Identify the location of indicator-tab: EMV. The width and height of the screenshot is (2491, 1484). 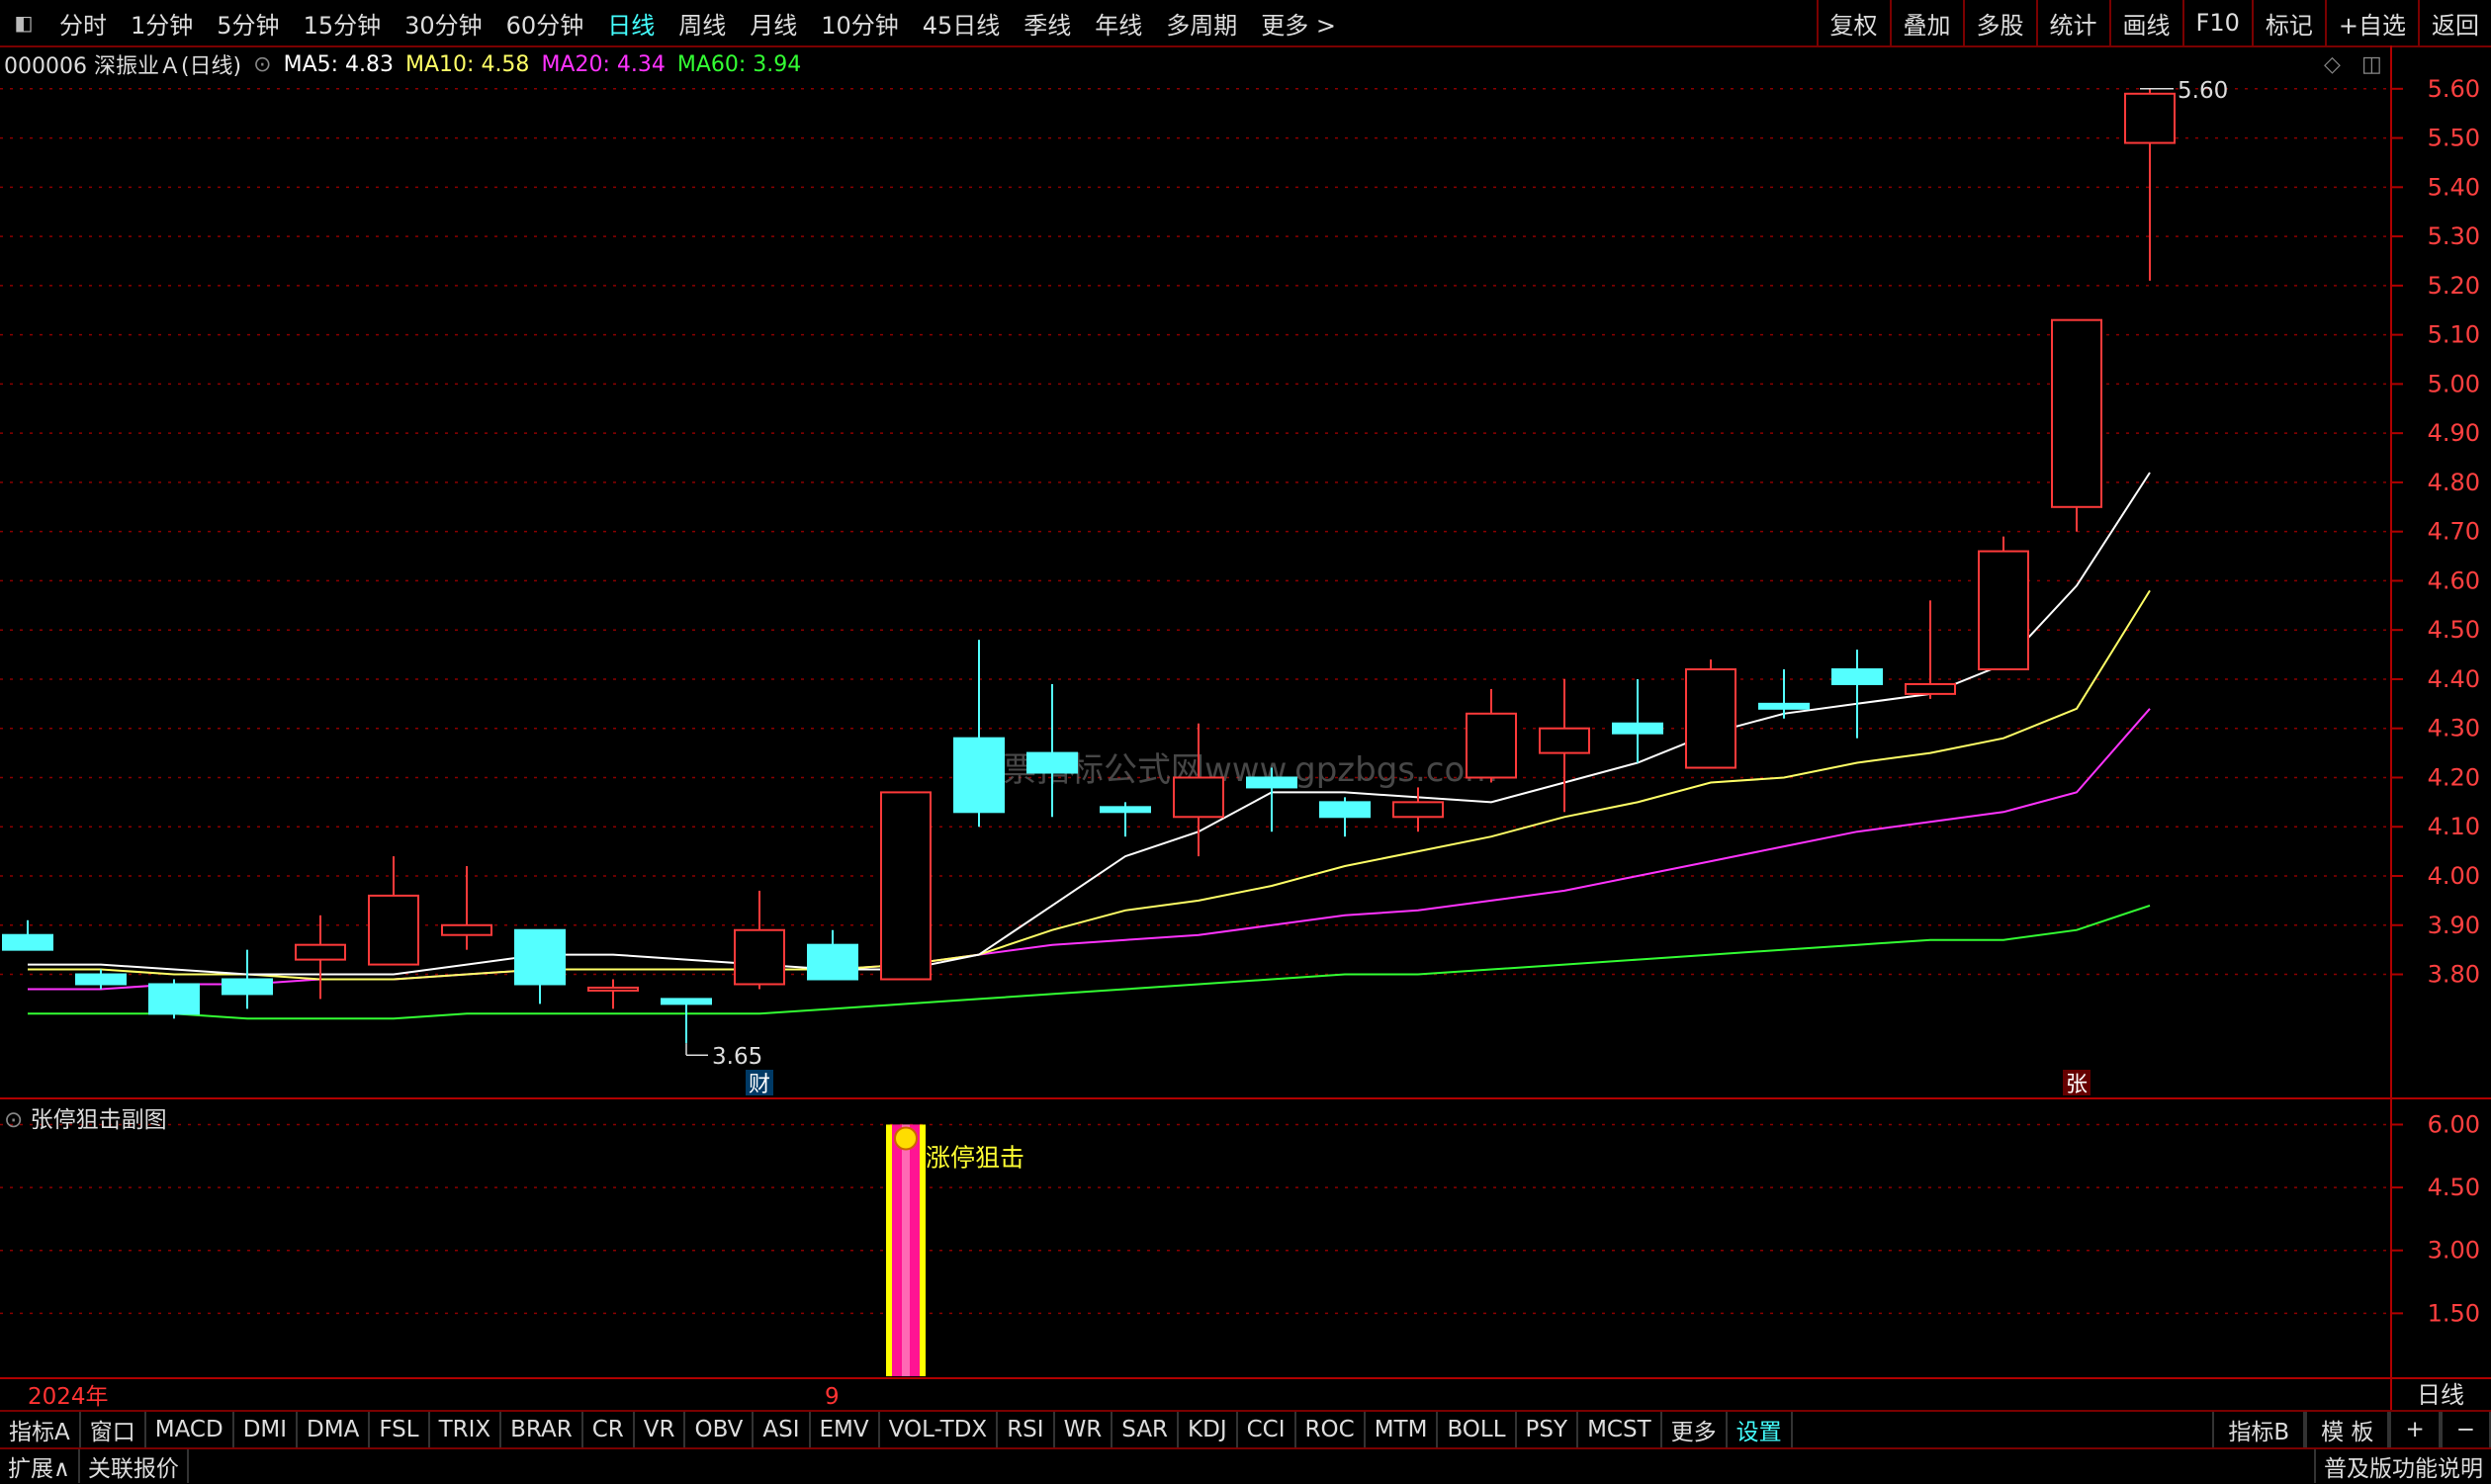
(845, 1430).